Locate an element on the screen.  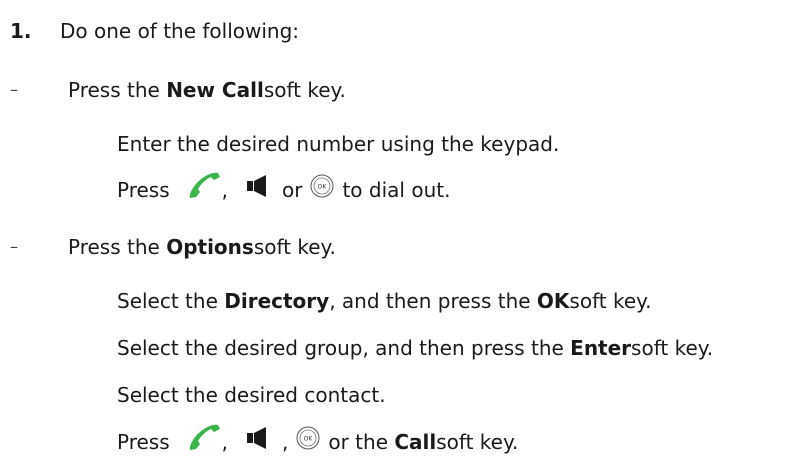
sub1-text-c: , and then press the is located at coordinates (430, 301).